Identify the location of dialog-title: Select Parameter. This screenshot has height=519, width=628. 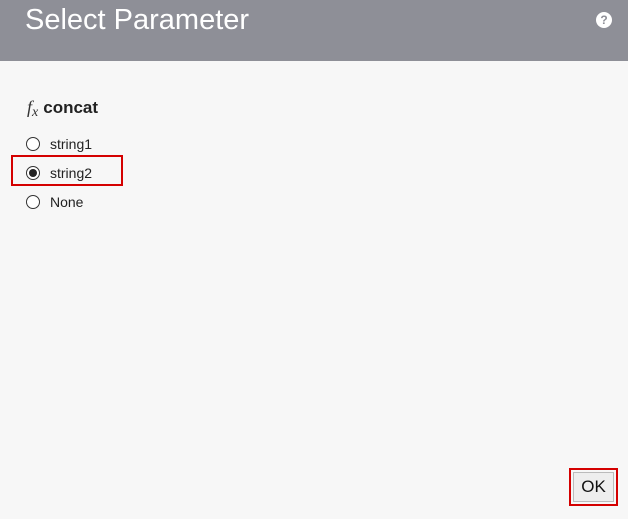
(137, 20).